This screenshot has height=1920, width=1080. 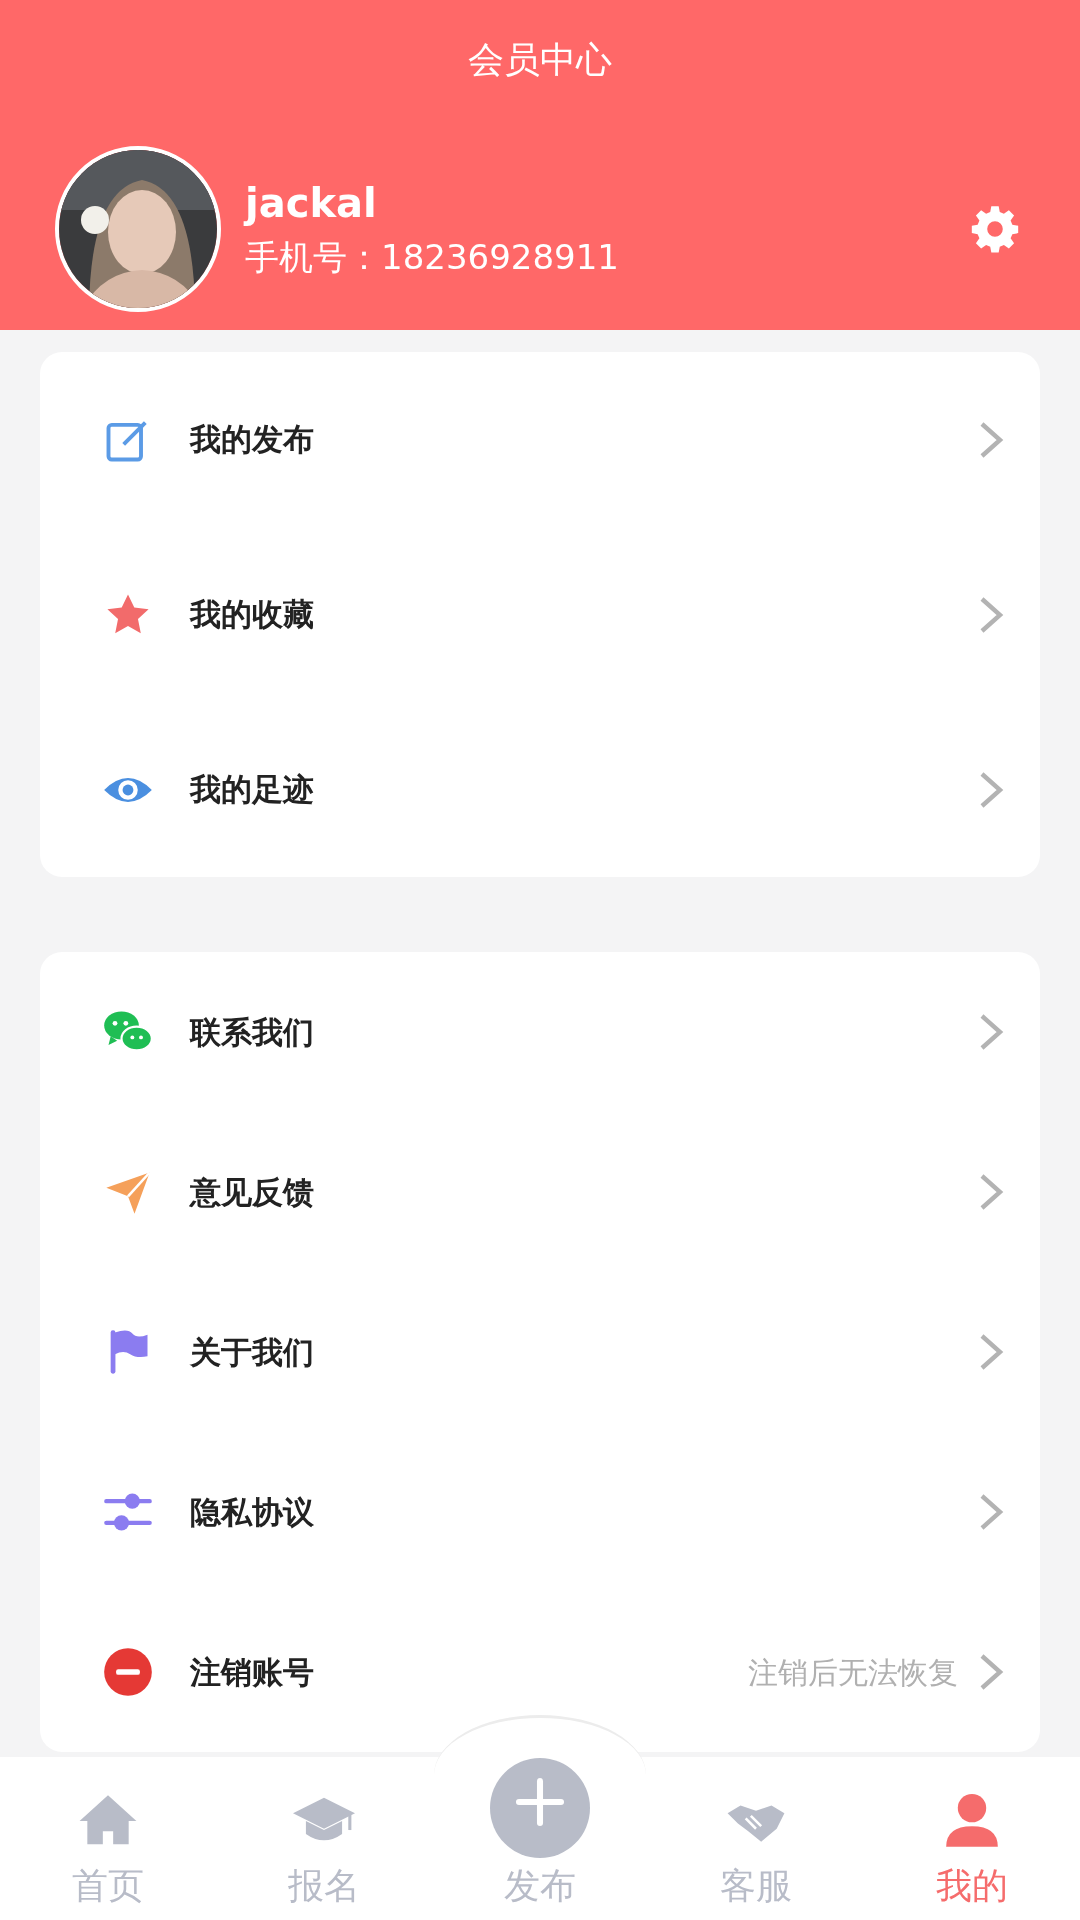 I want to click on menu-label: 联系我们, so click(x=252, y=1032).